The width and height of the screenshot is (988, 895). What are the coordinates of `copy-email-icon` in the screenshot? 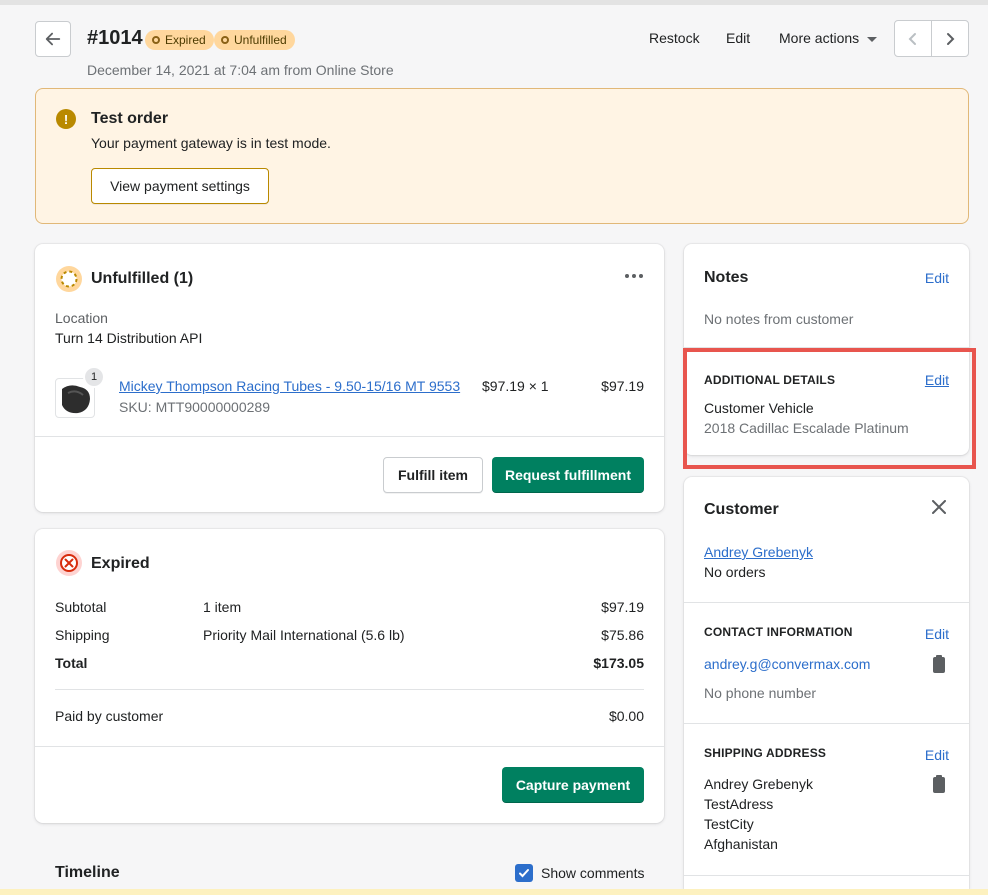 It's located at (939, 664).